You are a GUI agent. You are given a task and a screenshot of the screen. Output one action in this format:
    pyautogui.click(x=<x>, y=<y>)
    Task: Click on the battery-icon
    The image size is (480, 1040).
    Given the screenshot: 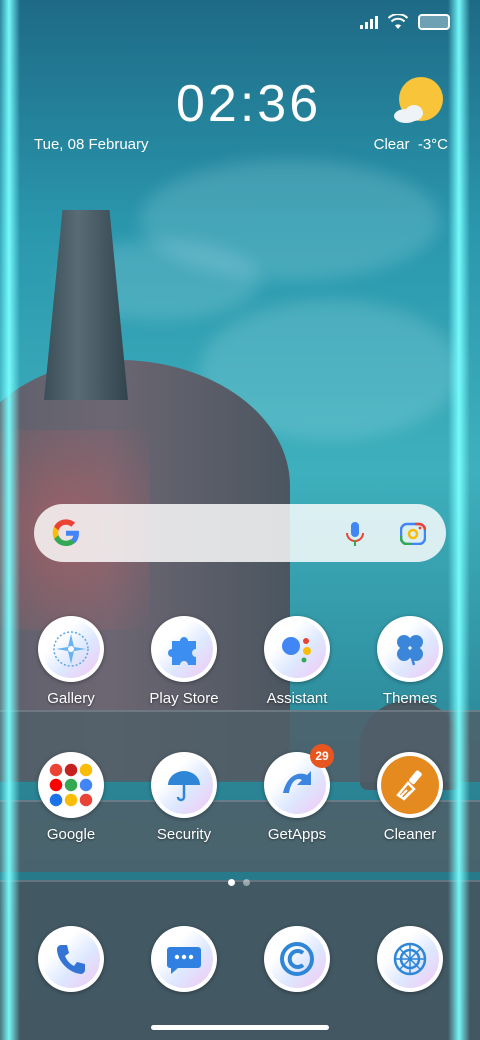 What is the action you would take?
    pyautogui.click(x=434, y=22)
    